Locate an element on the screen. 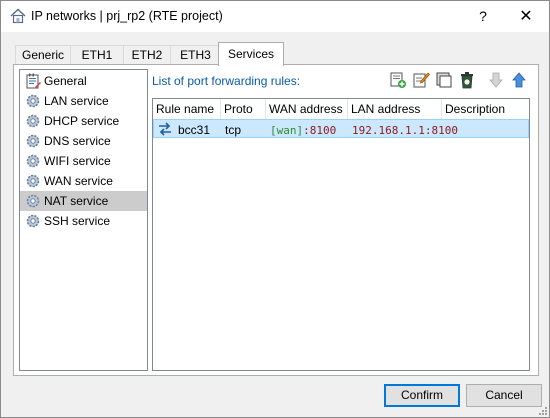 The width and height of the screenshot is (550, 418). sidebar-item-dns-service: DNS service is located at coordinates (83, 141).